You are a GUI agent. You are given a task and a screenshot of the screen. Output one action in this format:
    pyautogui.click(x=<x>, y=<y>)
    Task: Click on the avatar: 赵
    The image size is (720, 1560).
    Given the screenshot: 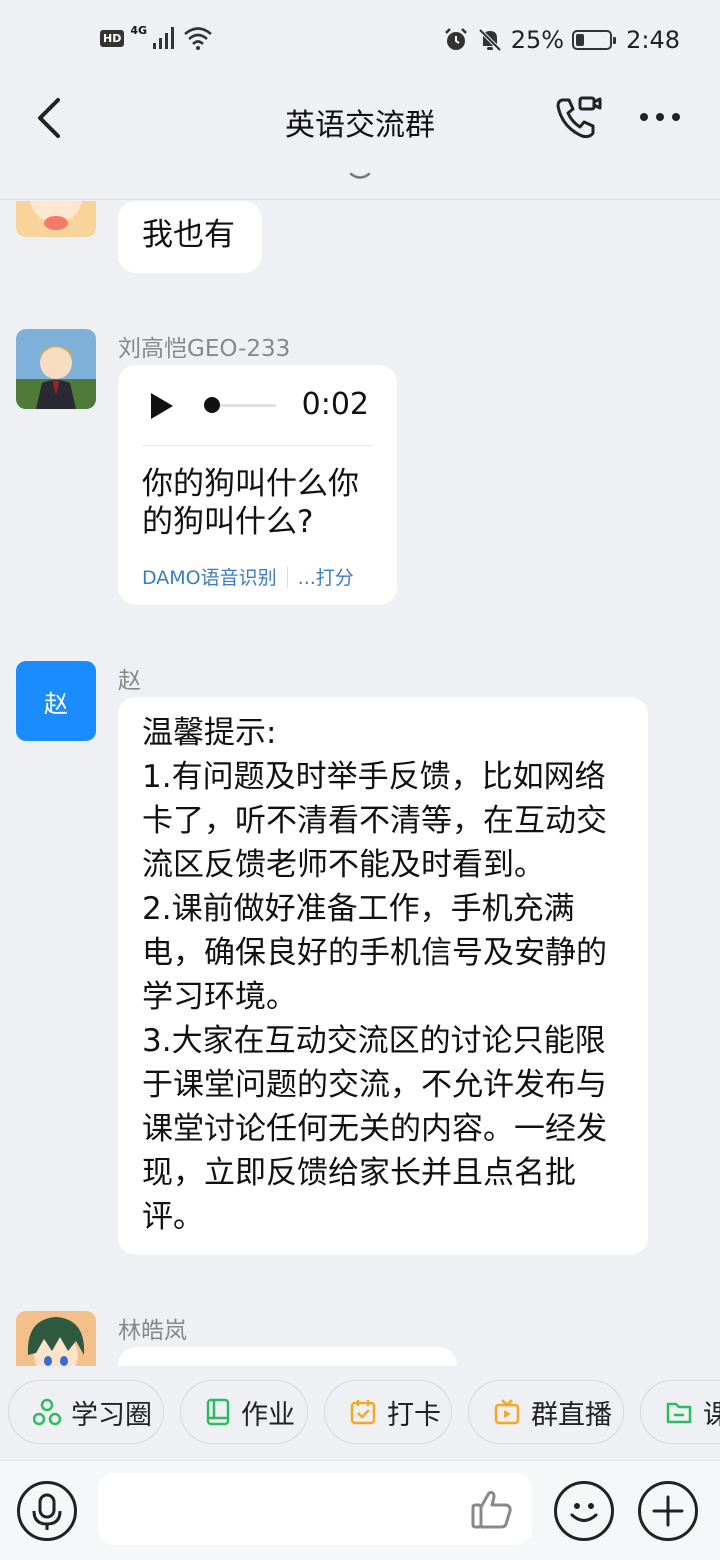 What is the action you would take?
    pyautogui.click(x=56, y=701)
    